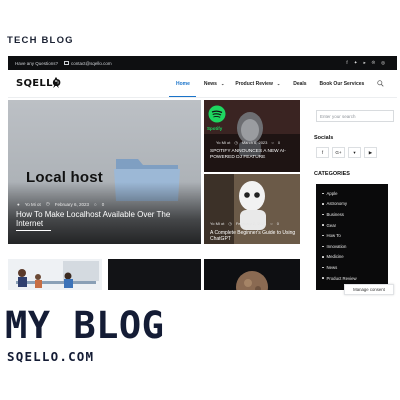  What do you see at coordinates (355, 225) in the screenshot?
I see `category-item: Gear` at bounding box center [355, 225].